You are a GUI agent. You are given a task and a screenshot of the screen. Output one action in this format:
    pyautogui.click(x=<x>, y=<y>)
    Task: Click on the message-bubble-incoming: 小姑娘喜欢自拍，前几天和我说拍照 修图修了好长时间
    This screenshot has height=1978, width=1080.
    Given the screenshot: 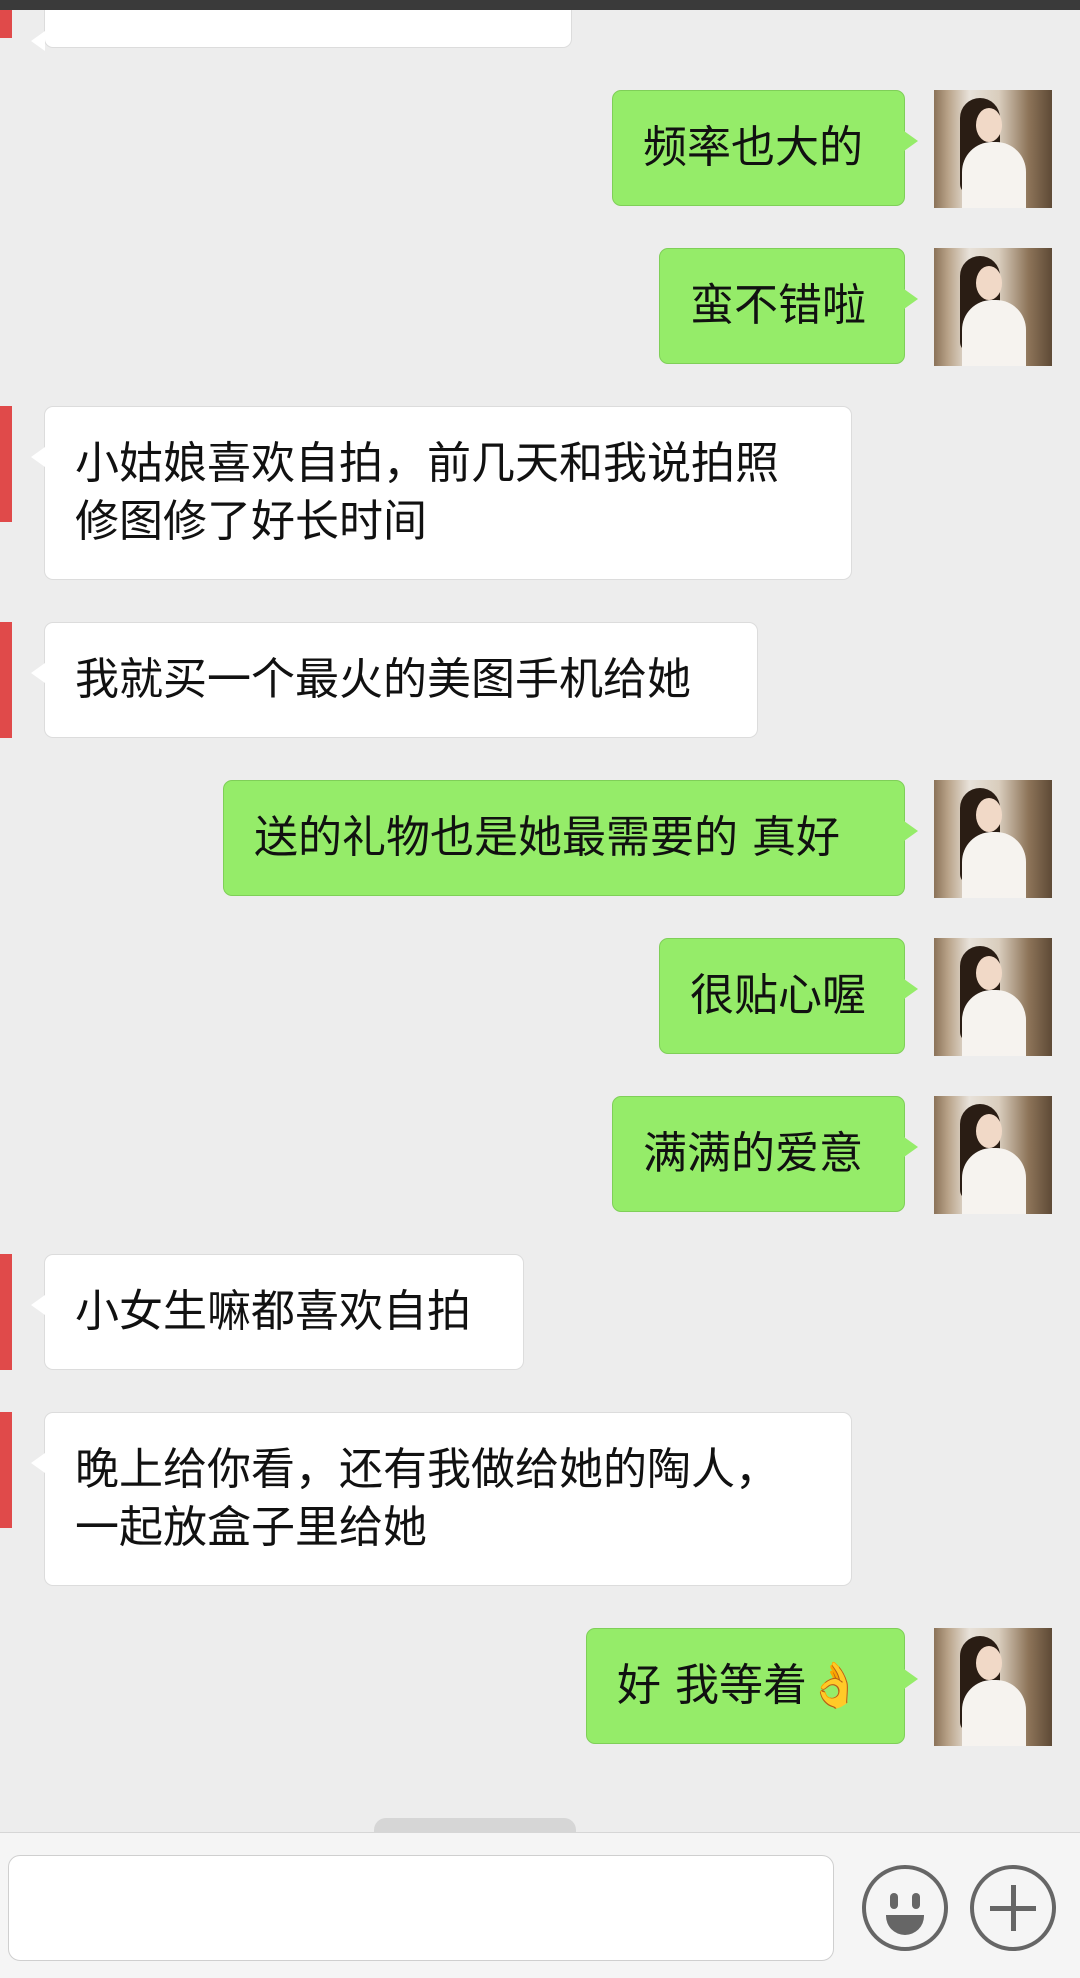 What is the action you would take?
    pyautogui.click(x=441, y=493)
    